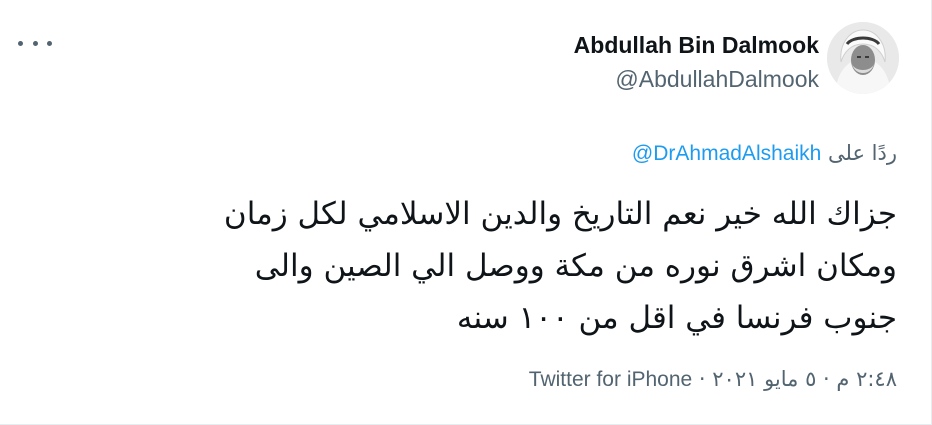 This screenshot has height=425, width=932. Describe the element at coordinates (862, 153) in the screenshot. I see `replying-to-prefix: ردًا على` at that location.